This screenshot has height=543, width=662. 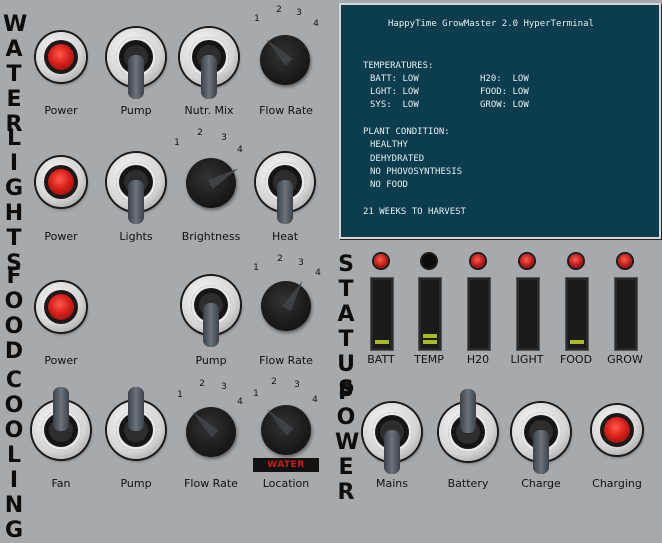 I want to click on section-title-food: FOOD, so click(x=14, y=314).